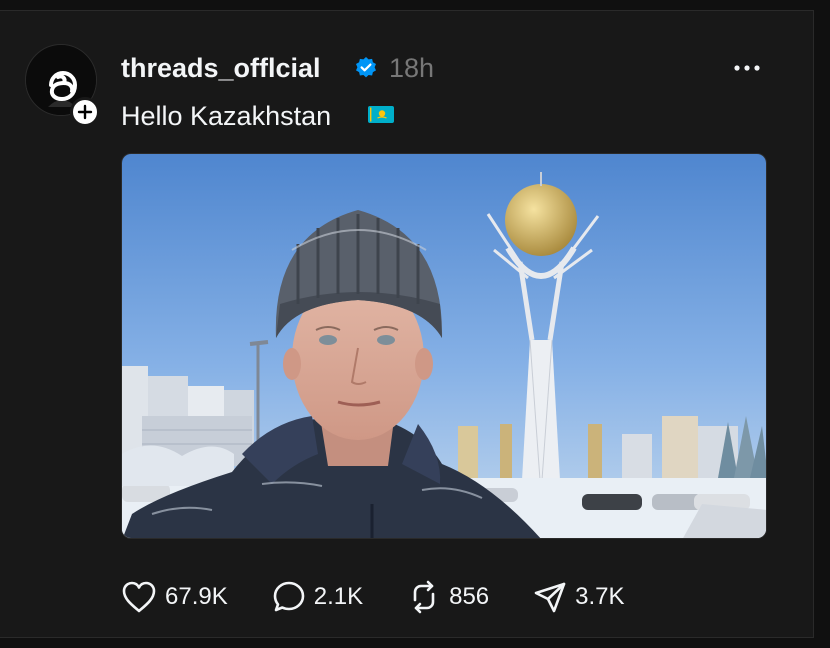 This screenshot has height=648, width=830. I want to click on more-options-button, so click(747, 68).